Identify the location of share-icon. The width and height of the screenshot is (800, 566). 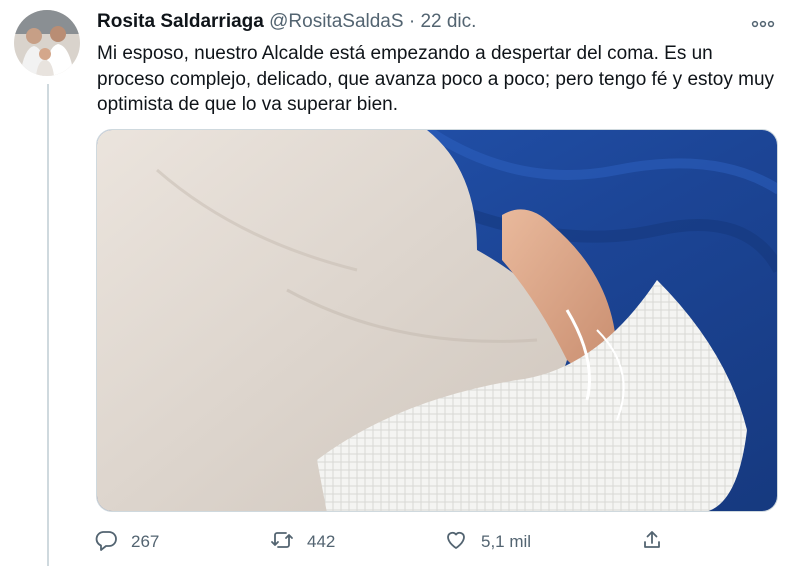
(652, 542).